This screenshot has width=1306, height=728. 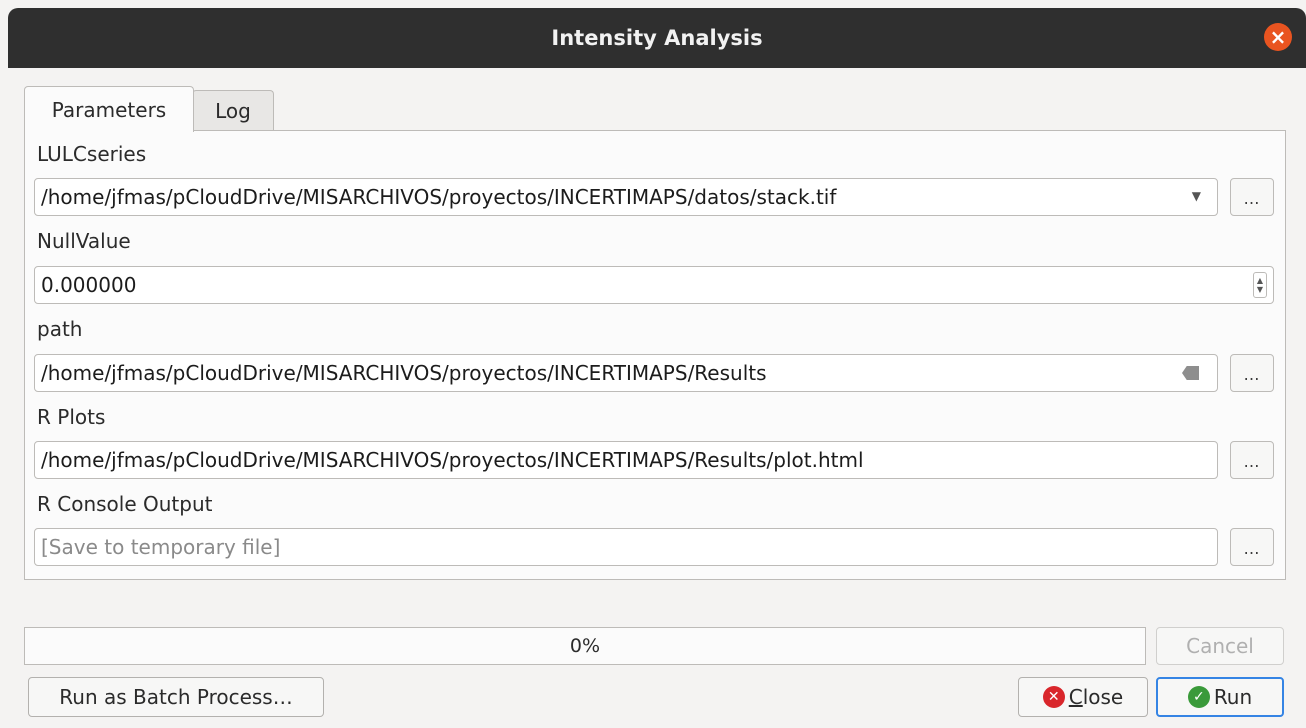 I want to click on nullvalue-label: NullValue, so click(x=84, y=241).